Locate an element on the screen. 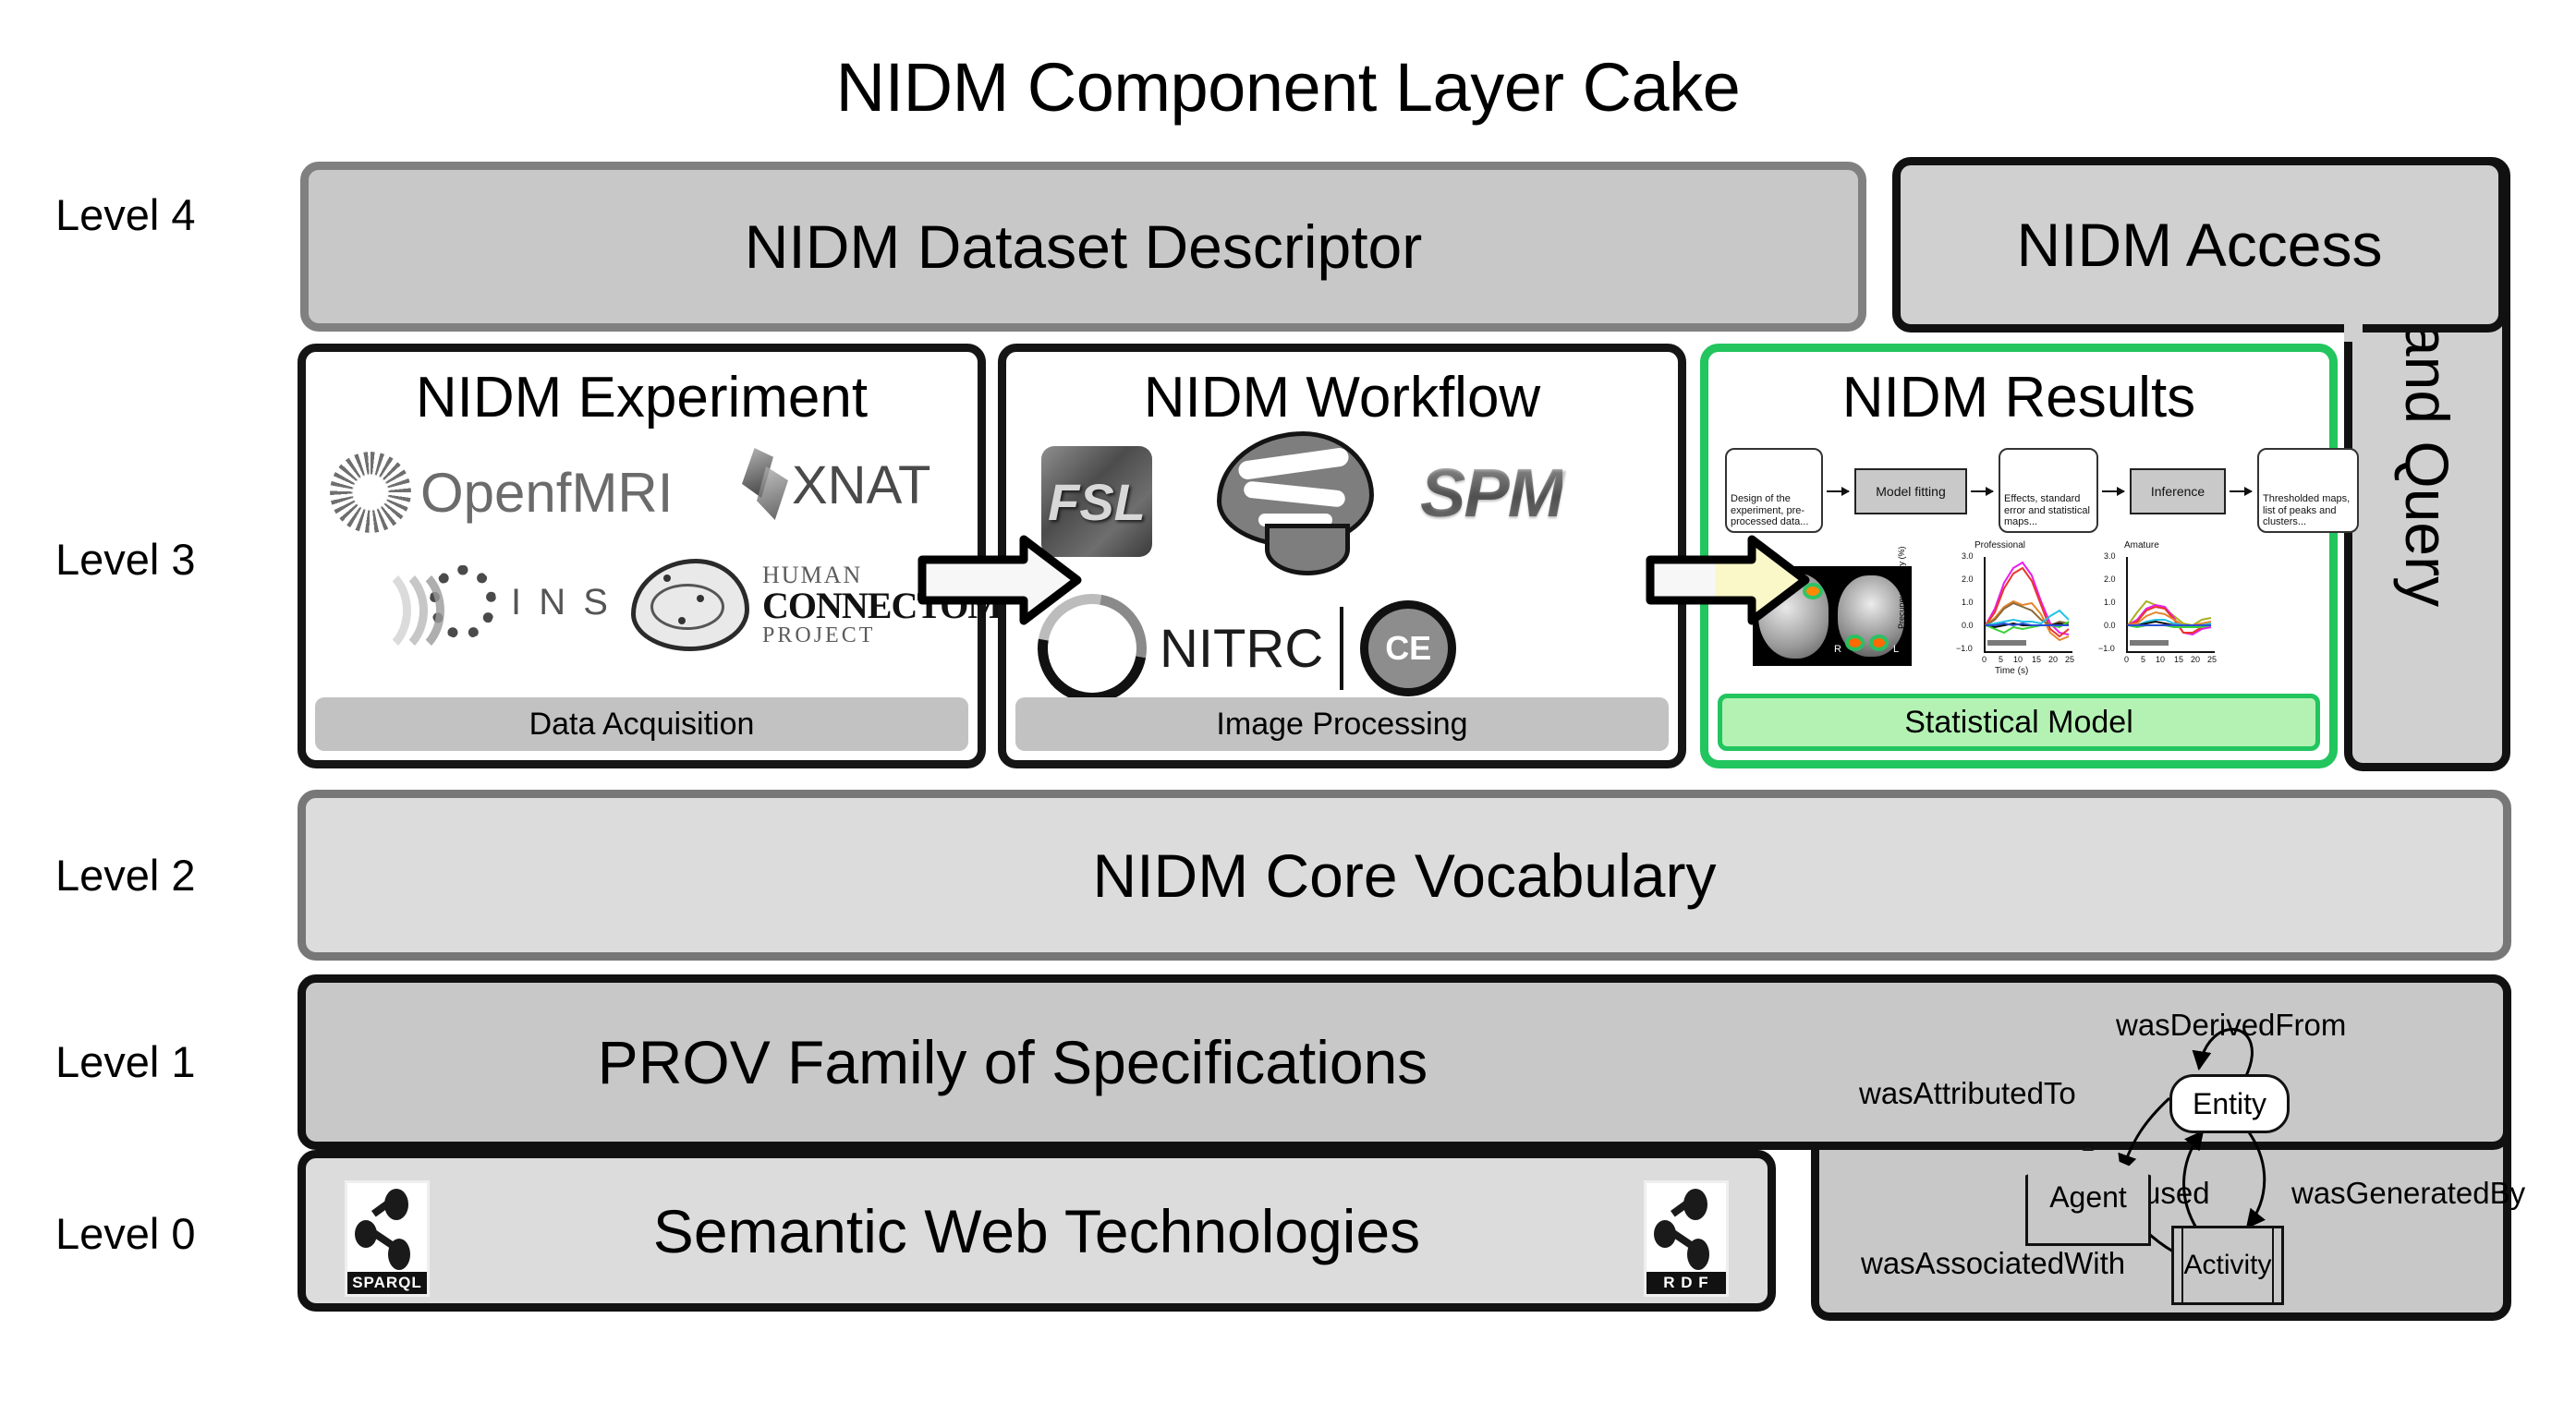 The height and width of the screenshot is (1403, 2576). nidm-core-vocabulary-box: NIDM Core Vocabulary is located at coordinates (1404, 876).